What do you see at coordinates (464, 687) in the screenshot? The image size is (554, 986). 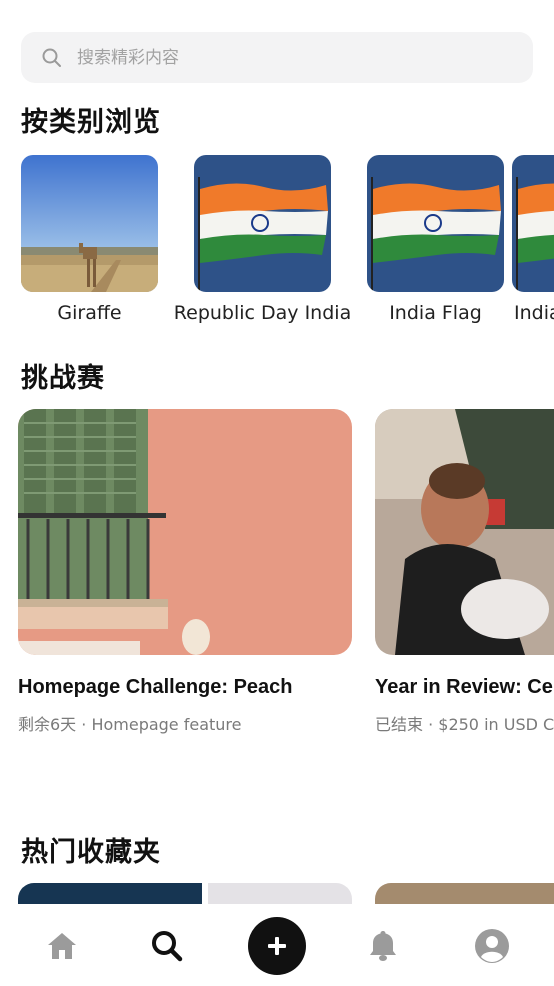 I see `challenge-title: Year in Review: Celebrate` at bounding box center [464, 687].